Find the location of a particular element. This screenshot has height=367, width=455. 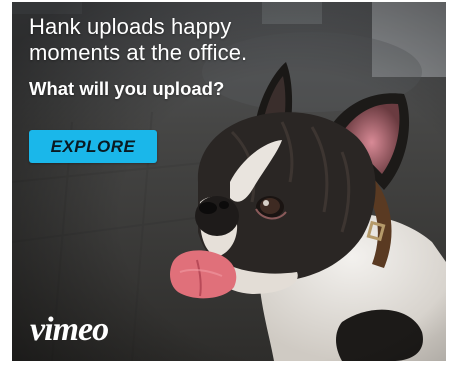

vimeo-logo-text: vimeo is located at coordinates (69, 329).